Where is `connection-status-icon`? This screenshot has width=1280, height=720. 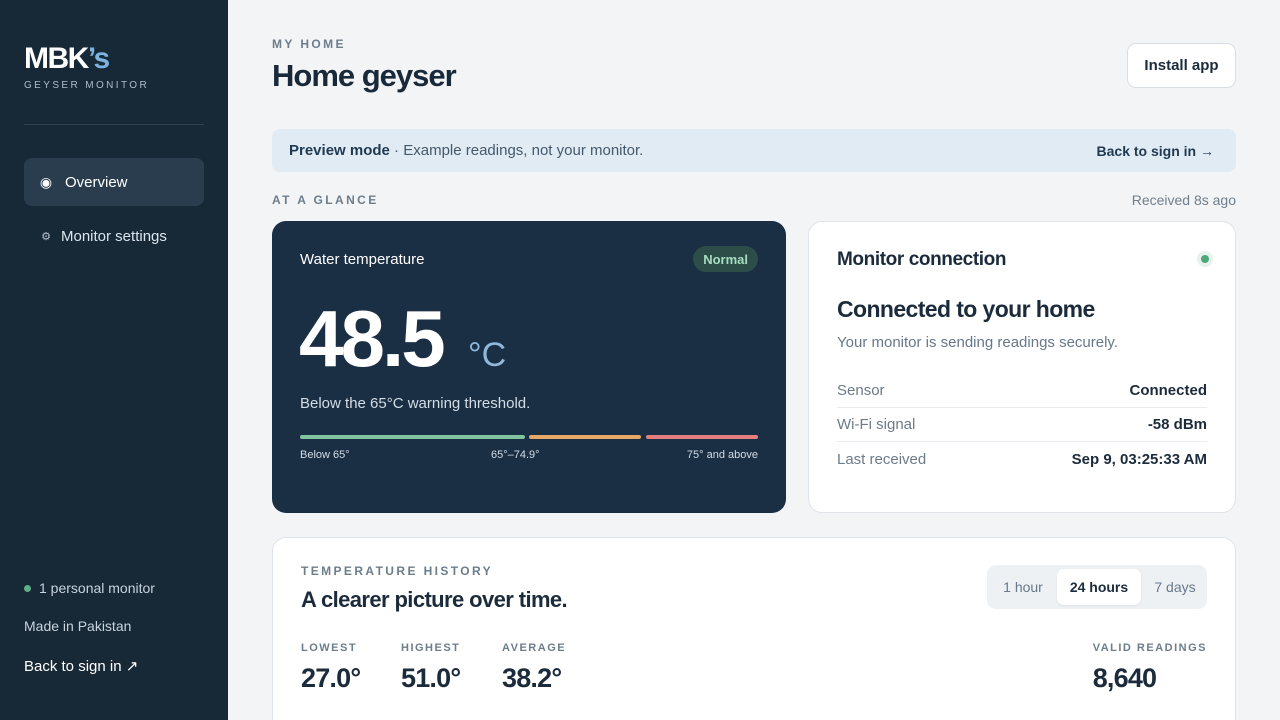 connection-status-icon is located at coordinates (1205, 259).